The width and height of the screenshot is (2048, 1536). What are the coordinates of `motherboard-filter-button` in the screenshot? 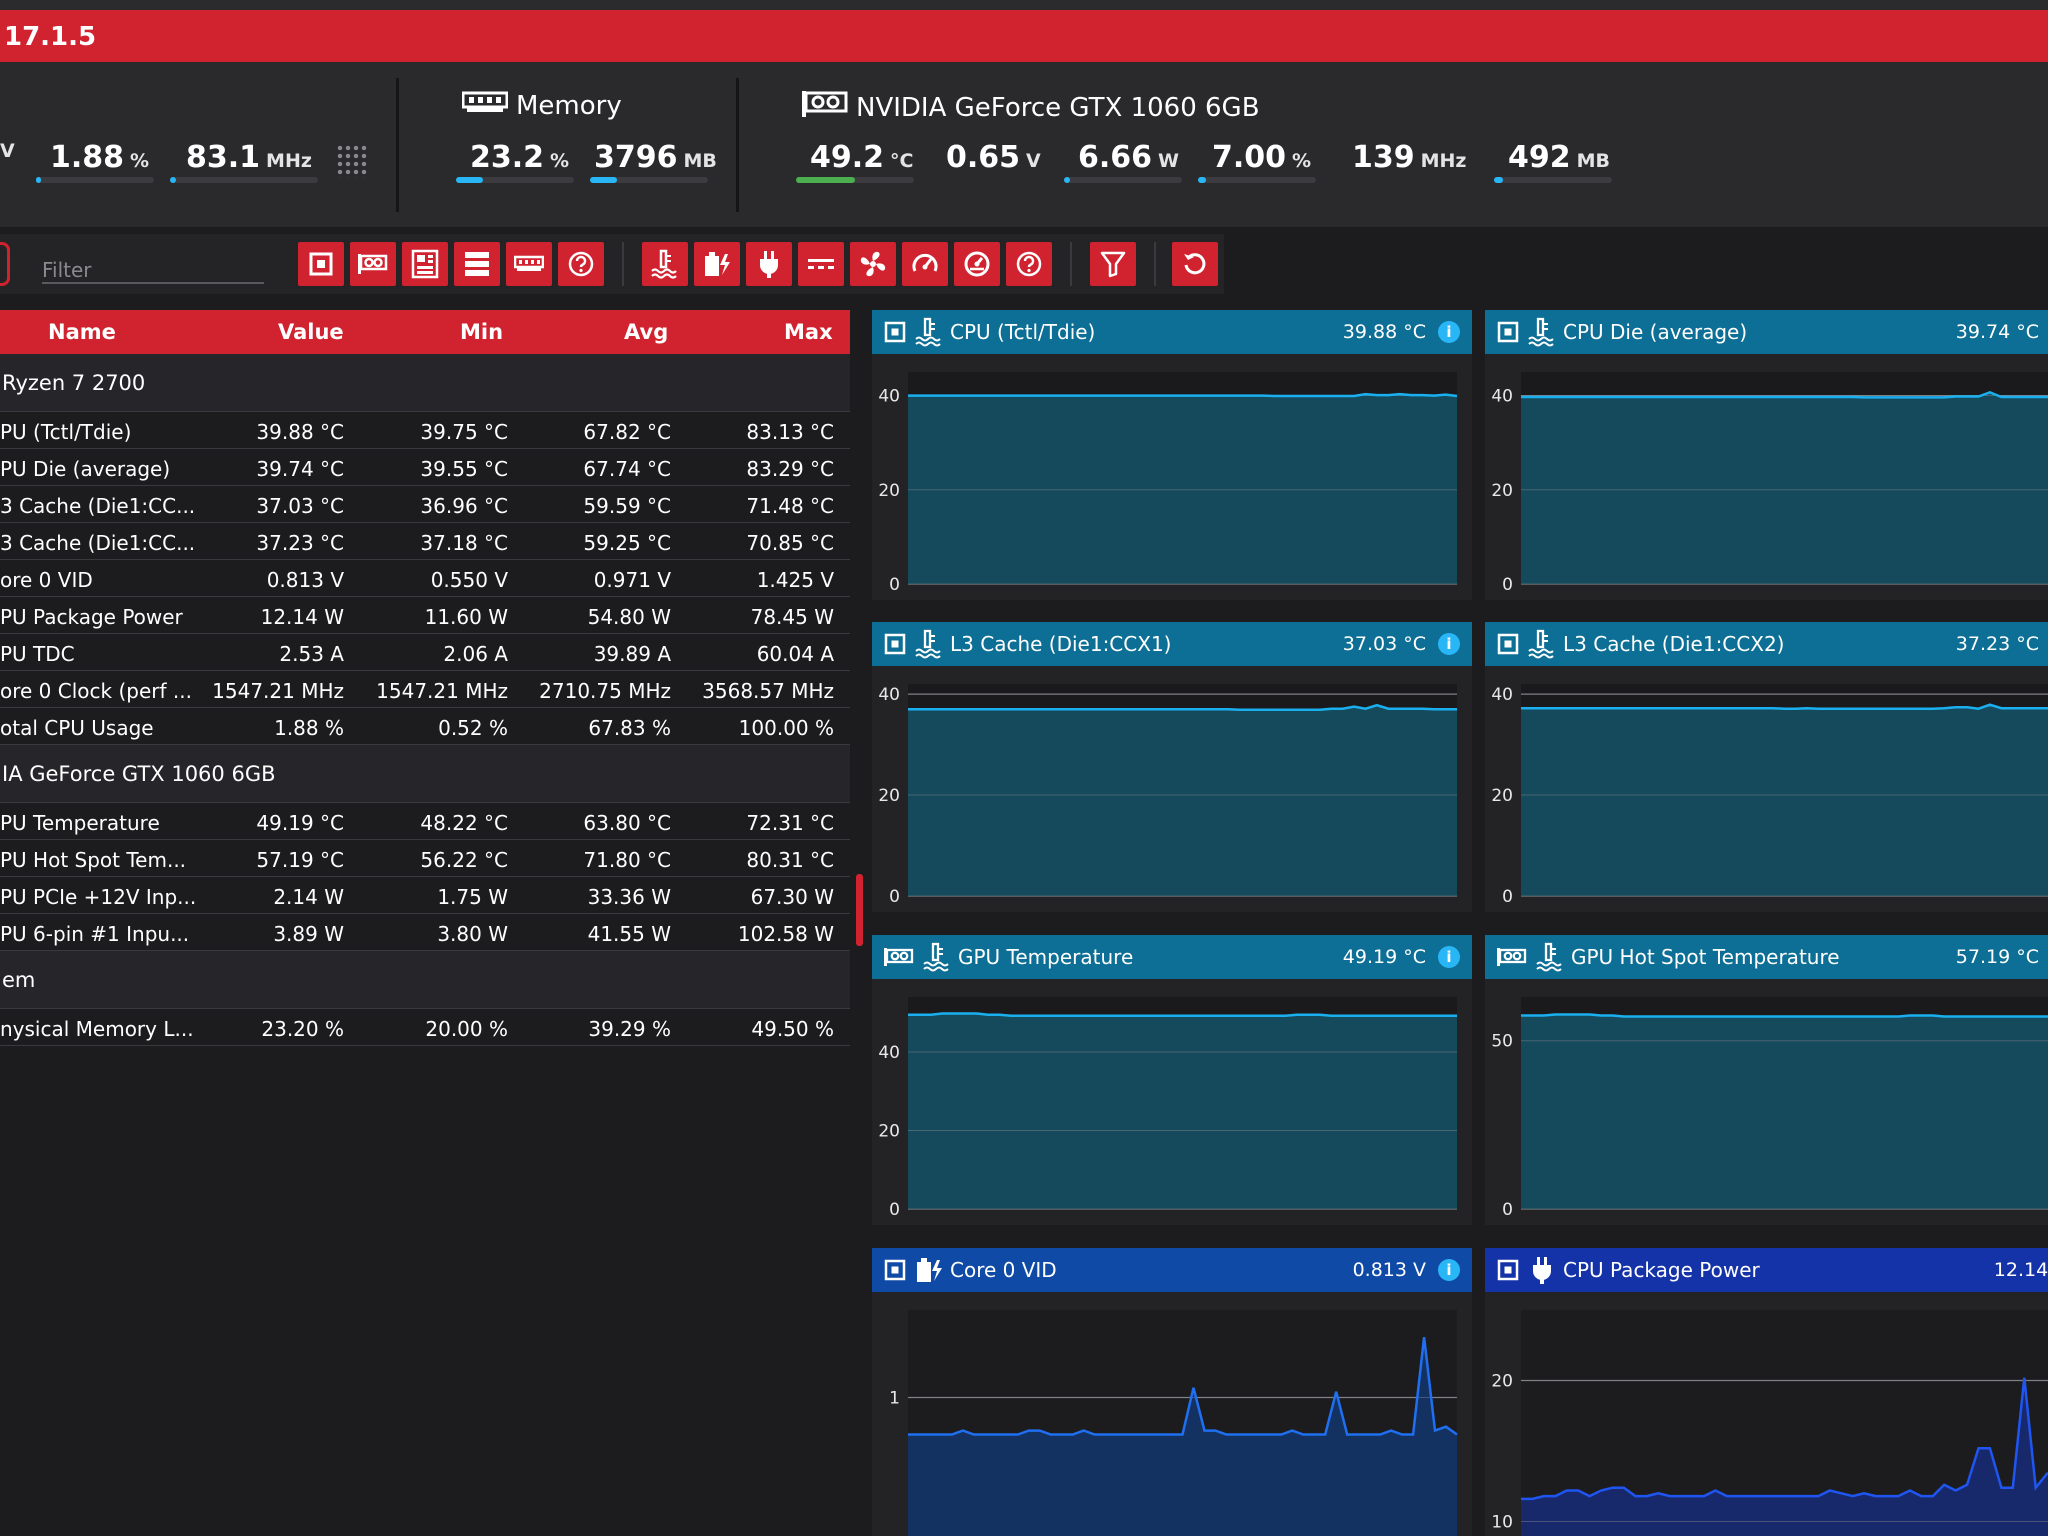 It's located at (425, 264).